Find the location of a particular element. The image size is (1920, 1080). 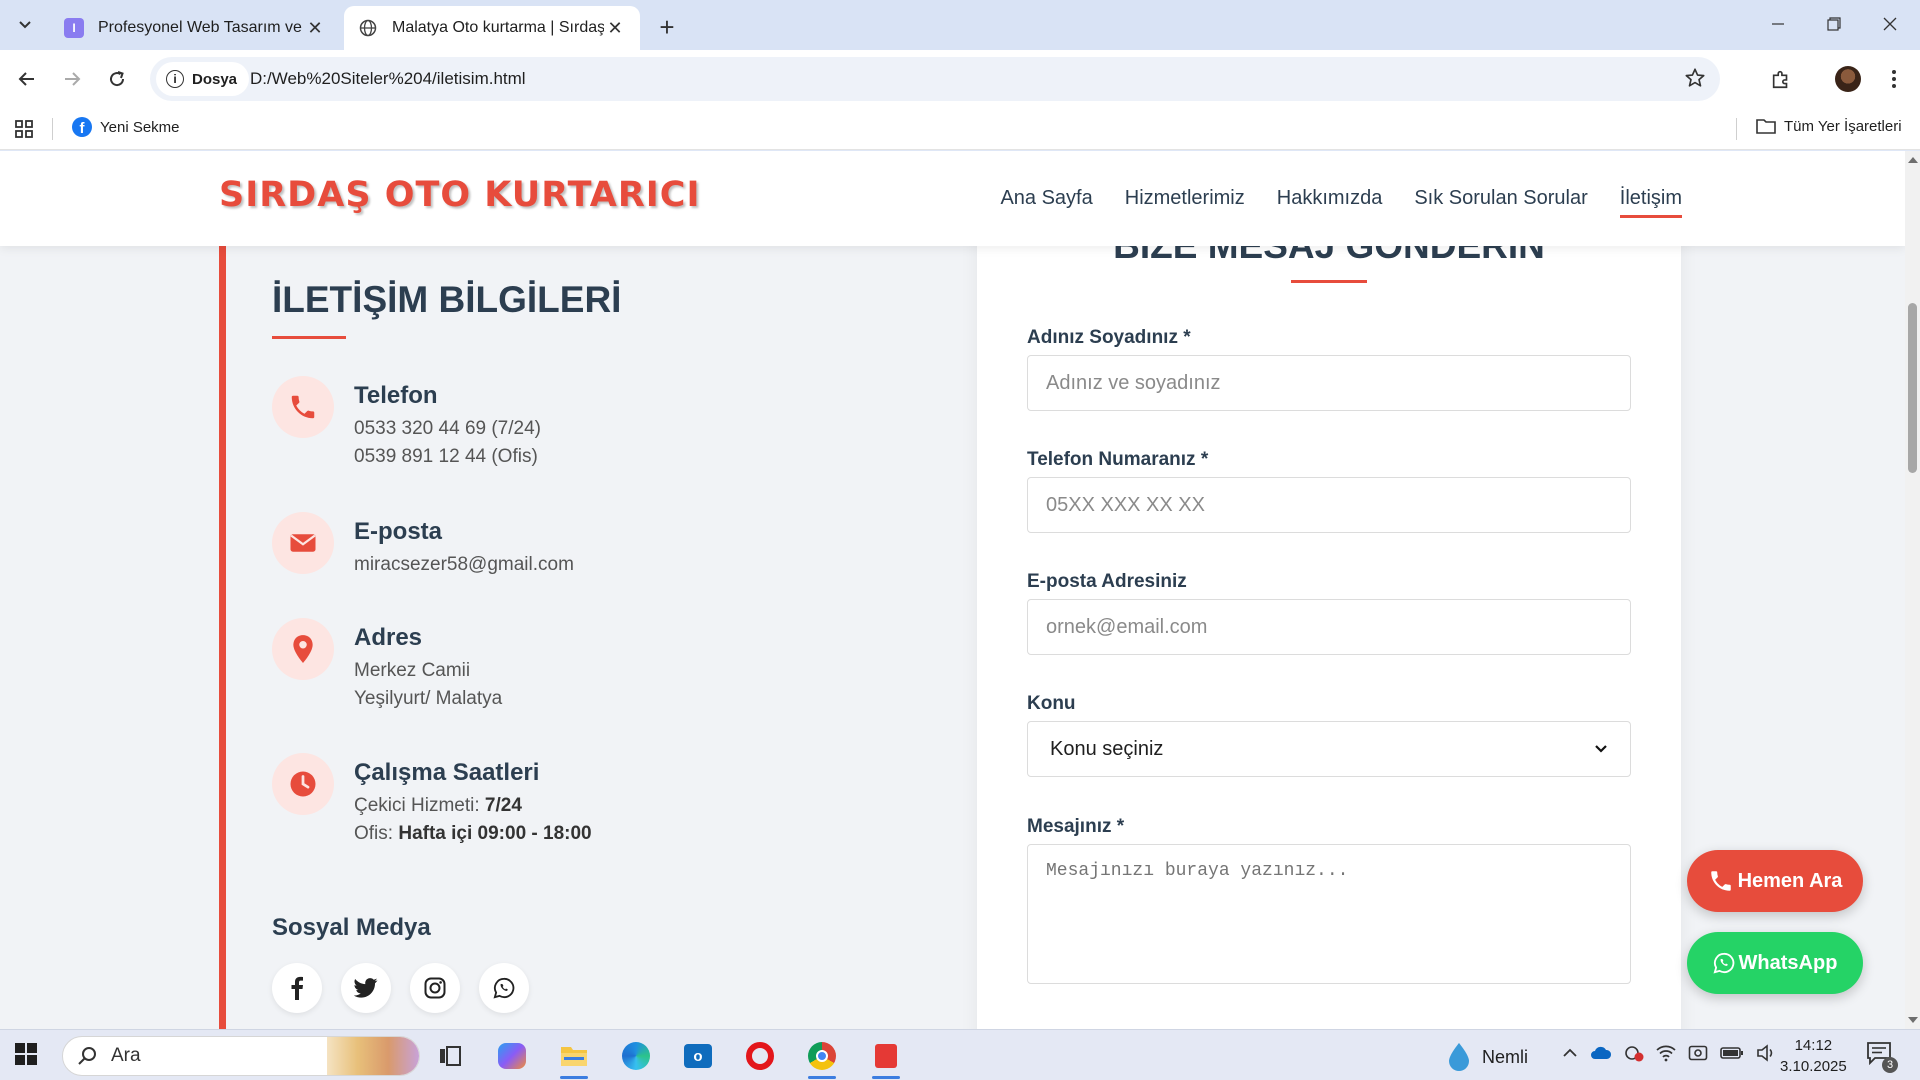

opera-app is located at coordinates (760, 1056).